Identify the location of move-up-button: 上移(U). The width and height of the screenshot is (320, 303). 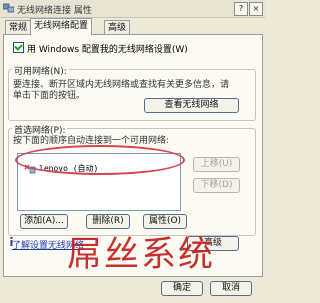
(216, 164).